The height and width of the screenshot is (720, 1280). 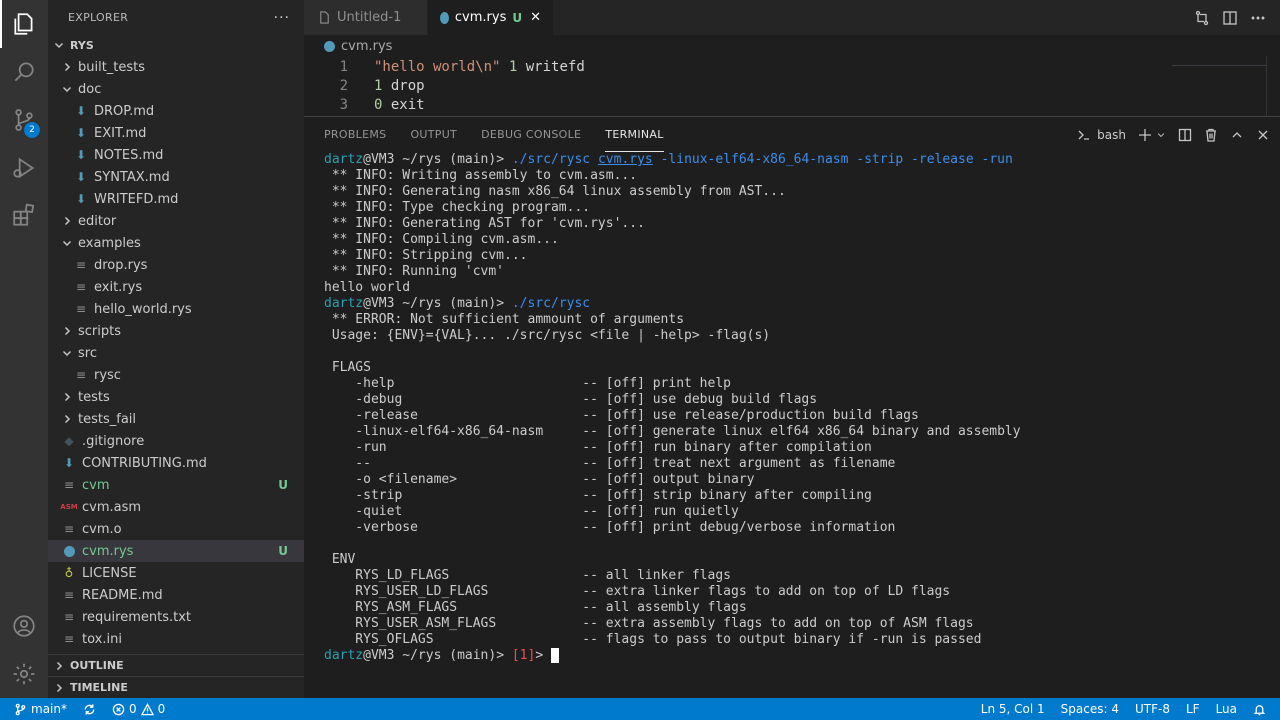 What do you see at coordinates (176, 89) in the screenshot?
I see `folder-doc: doc` at bounding box center [176, 89].